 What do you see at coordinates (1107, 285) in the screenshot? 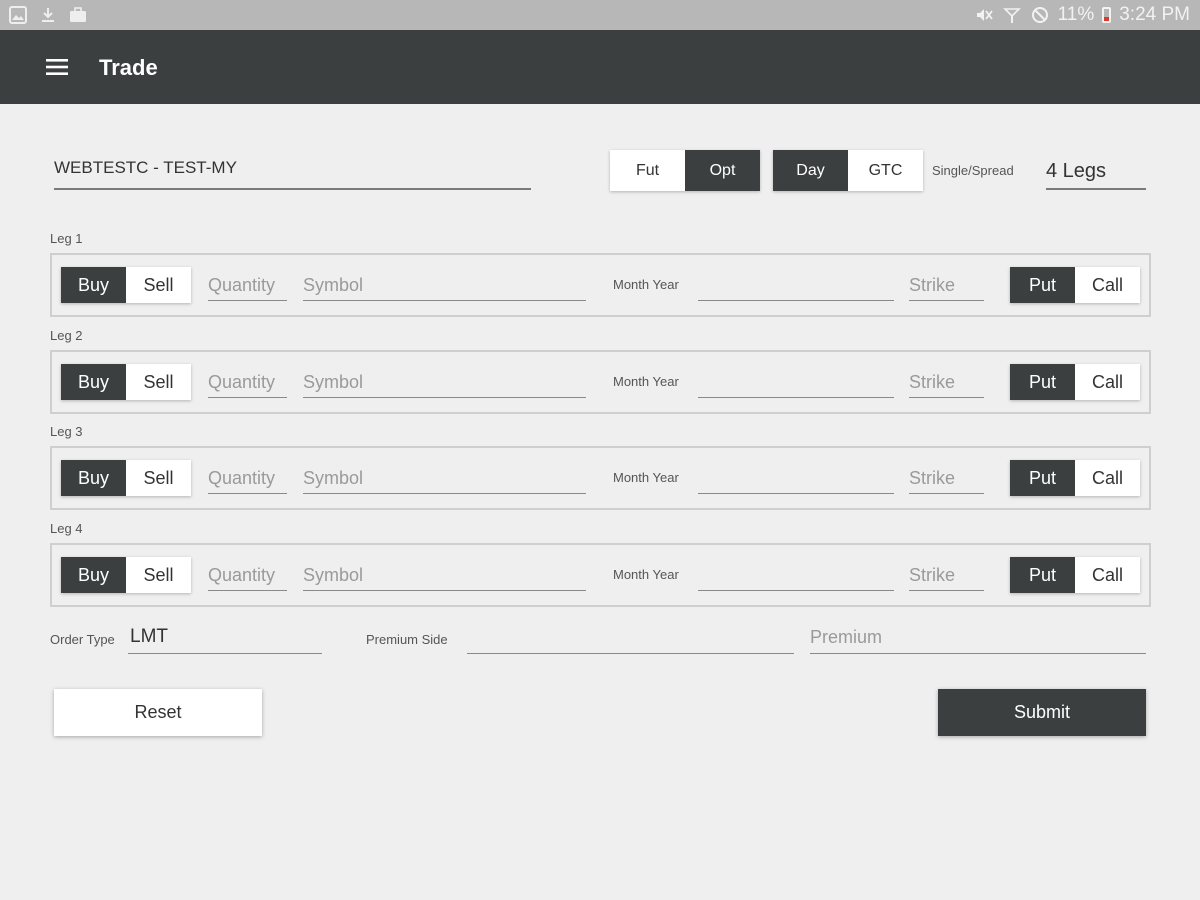
I see `leg-1-call-button: Call` at bounding box center [1107, 285].